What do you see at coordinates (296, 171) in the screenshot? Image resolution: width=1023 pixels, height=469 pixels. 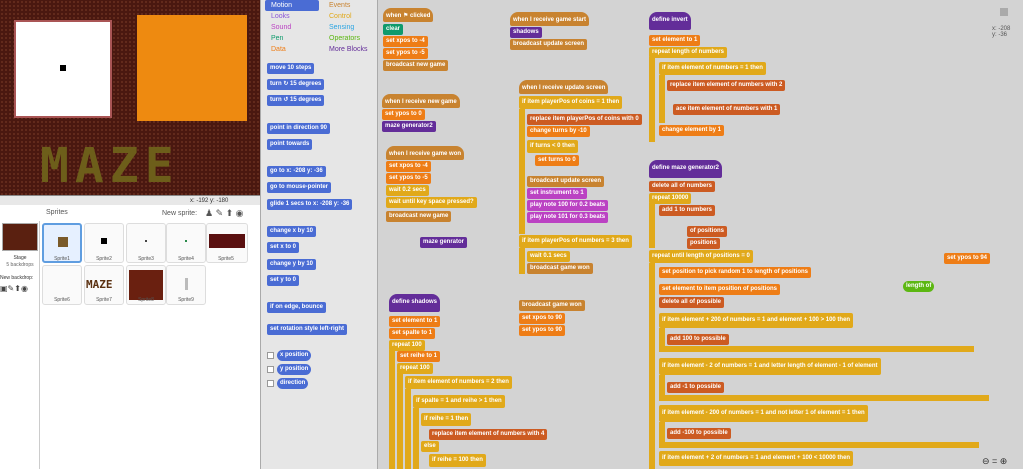 I see `block-go-to-xy: go to x: -208 y: -36` at bounding box center [296, 171].